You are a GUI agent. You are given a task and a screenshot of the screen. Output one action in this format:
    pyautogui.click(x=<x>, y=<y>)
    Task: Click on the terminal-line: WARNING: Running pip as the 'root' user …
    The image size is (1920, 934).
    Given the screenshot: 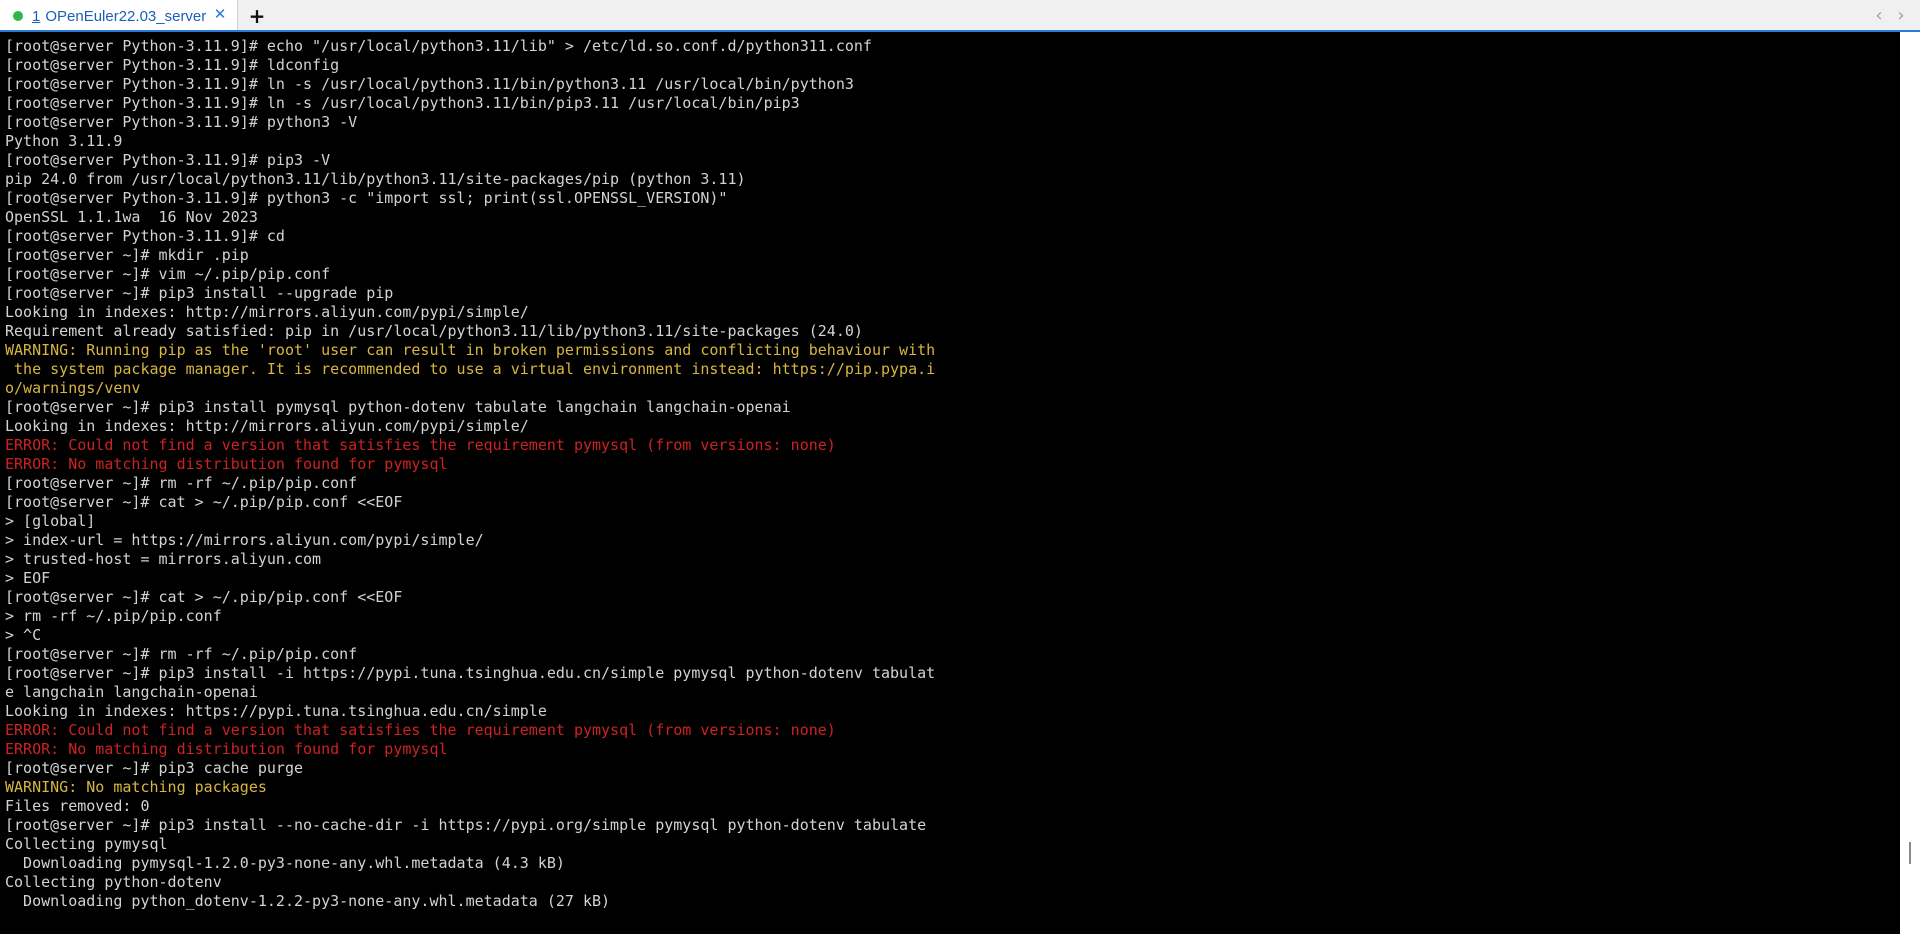 What is the action you would take?
    pyautogui.click(x=470, y=350)
    